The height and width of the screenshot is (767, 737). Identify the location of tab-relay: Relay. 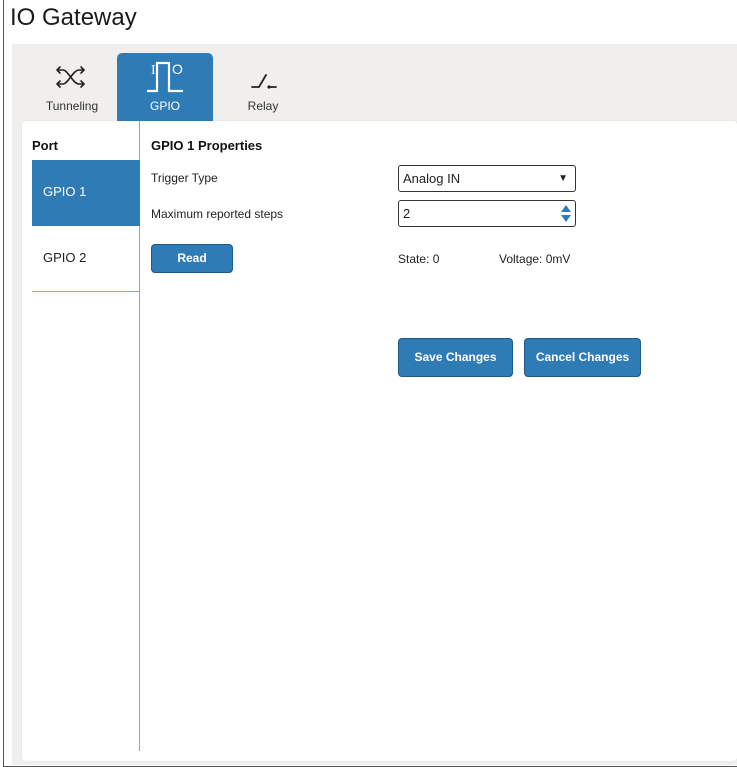
(263, 87).